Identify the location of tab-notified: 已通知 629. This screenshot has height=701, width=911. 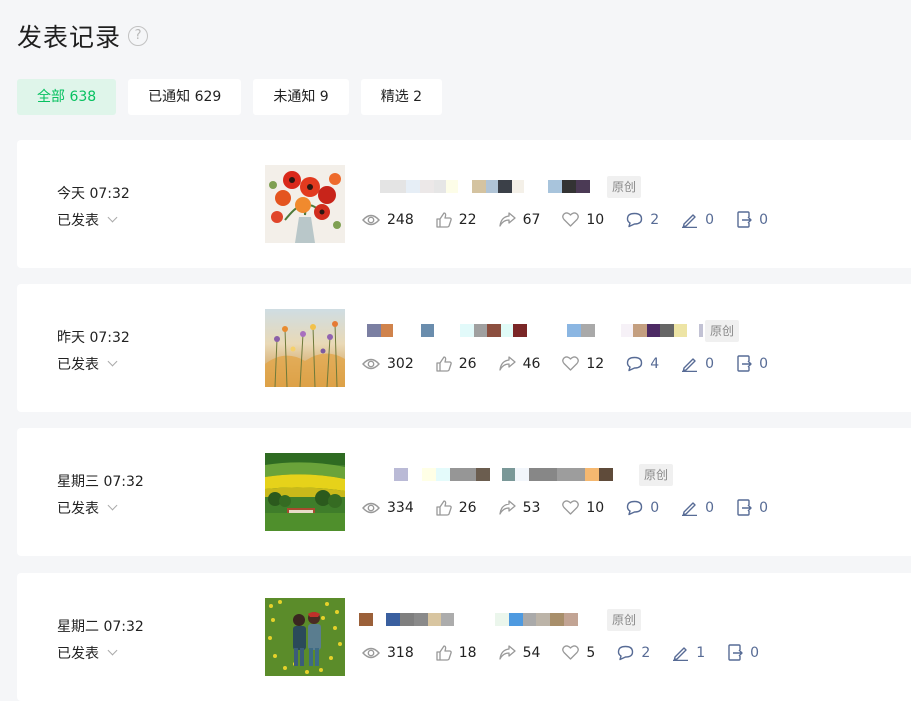
(185, 97).